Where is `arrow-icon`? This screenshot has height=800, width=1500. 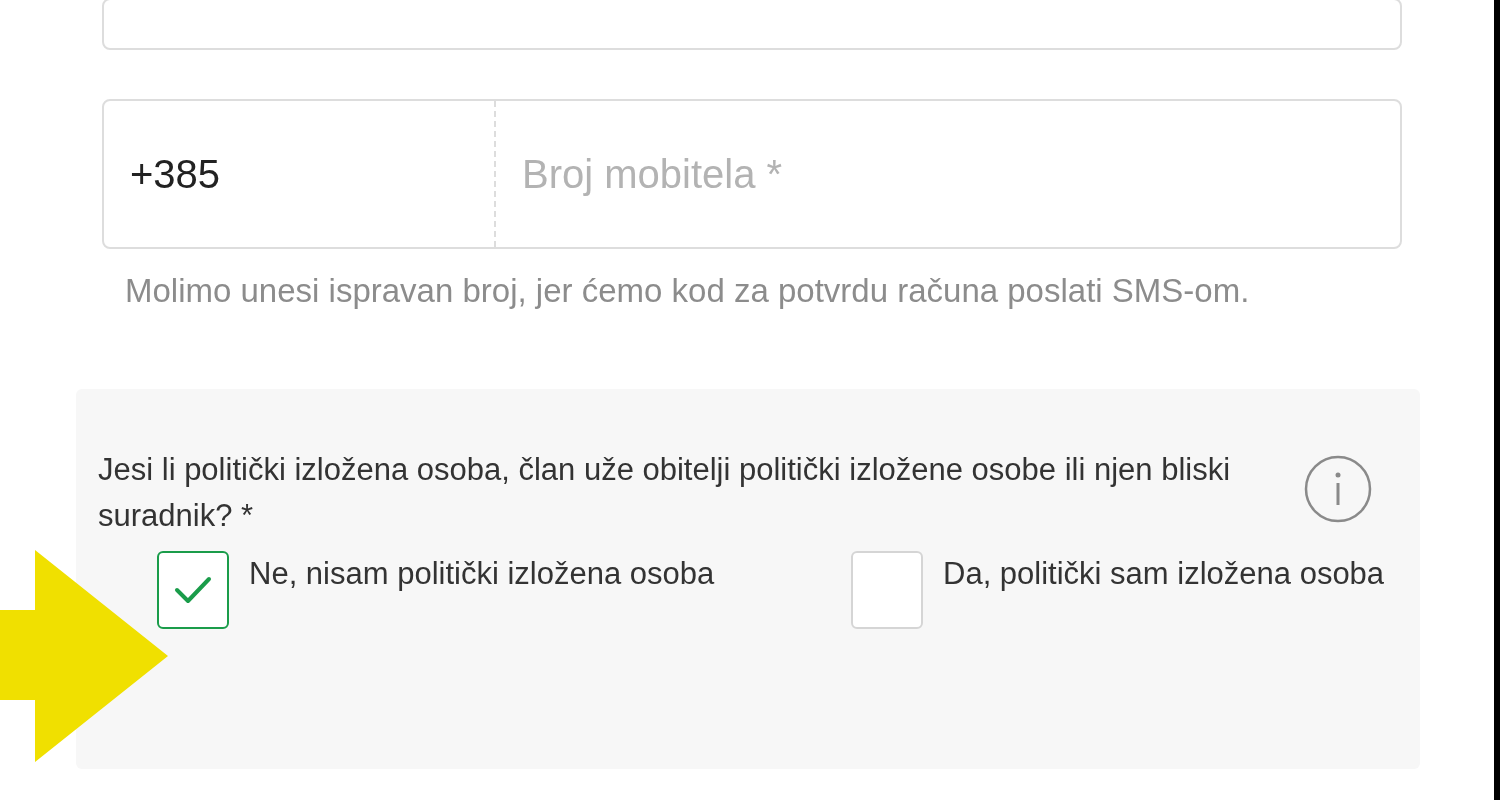
arrow-icon is located at coordinates (85, 656).